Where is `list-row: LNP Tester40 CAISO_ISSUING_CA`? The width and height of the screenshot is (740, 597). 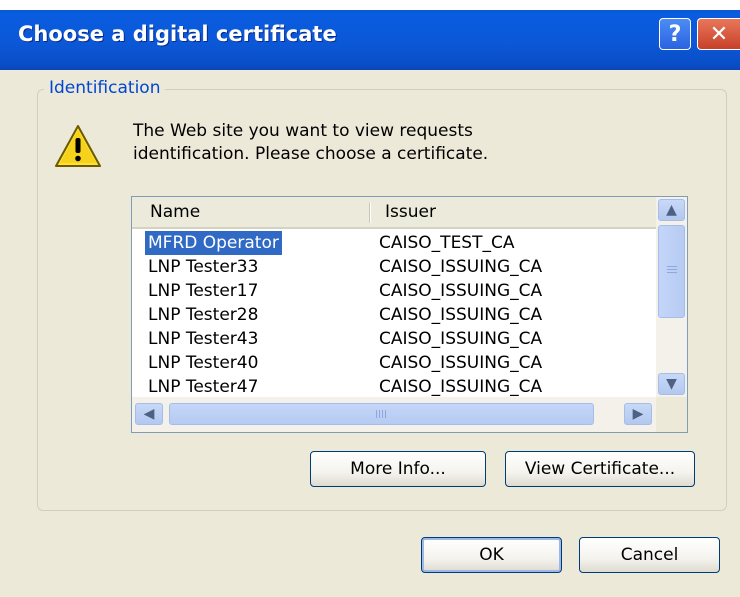
list-row: LNP Tester40 CAISO_ISSUING_CA is located at coordinates (394, 363).